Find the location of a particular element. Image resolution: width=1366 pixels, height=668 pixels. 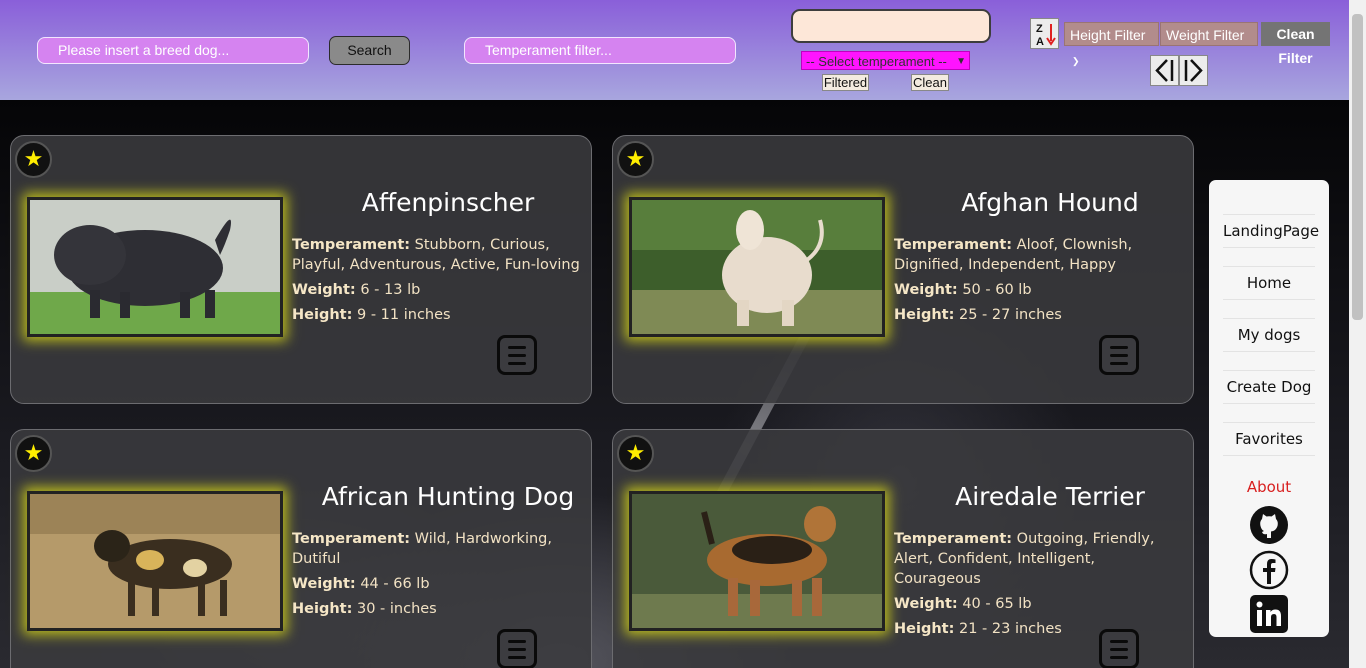

next-page-button is located at coordinates (1193, 70).